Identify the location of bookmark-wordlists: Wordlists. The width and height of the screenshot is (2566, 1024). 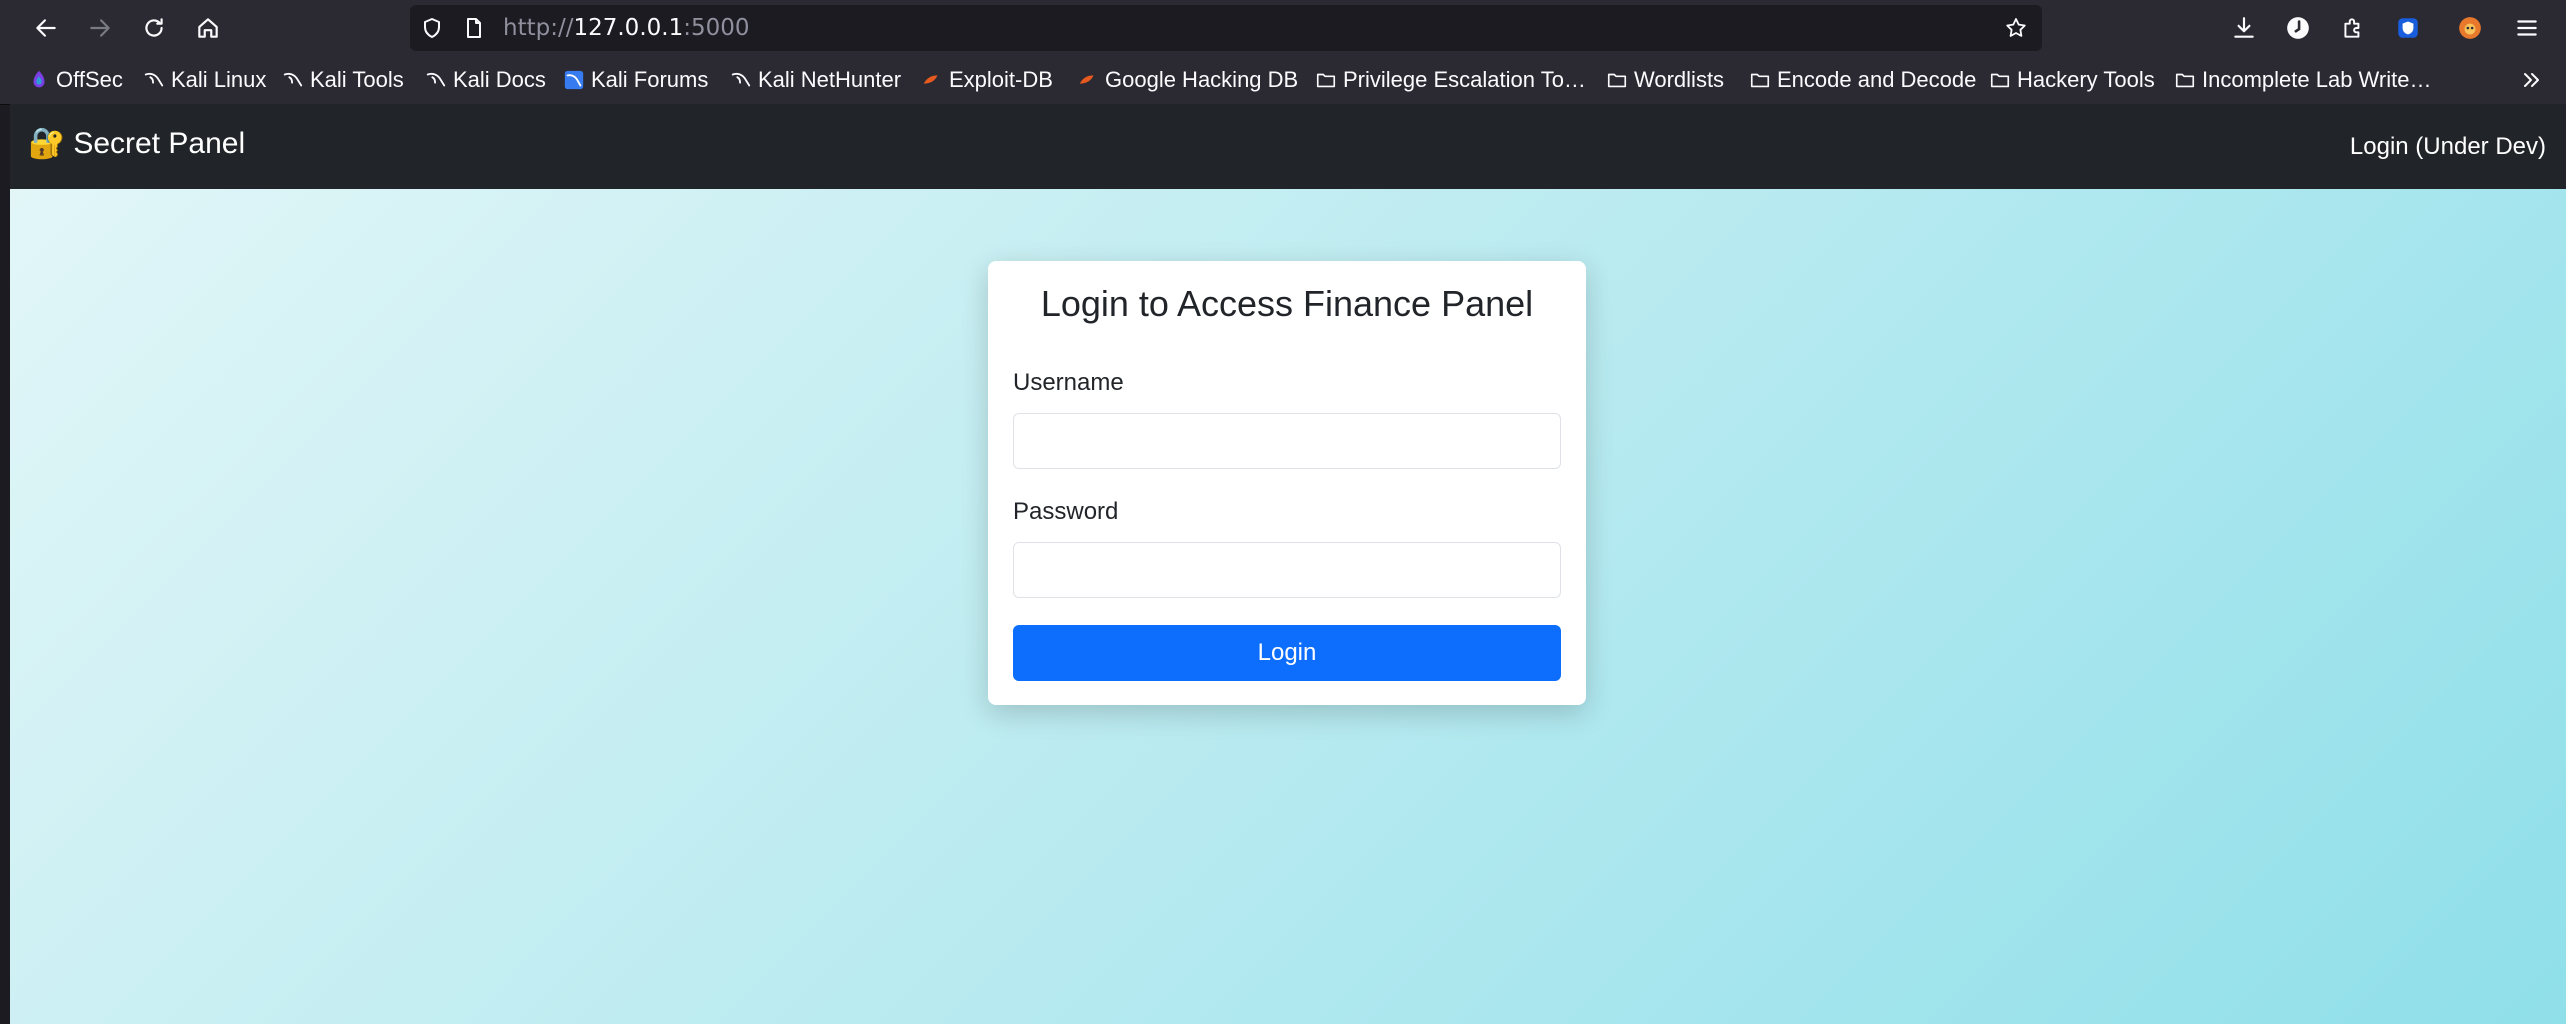
(1665, 80).